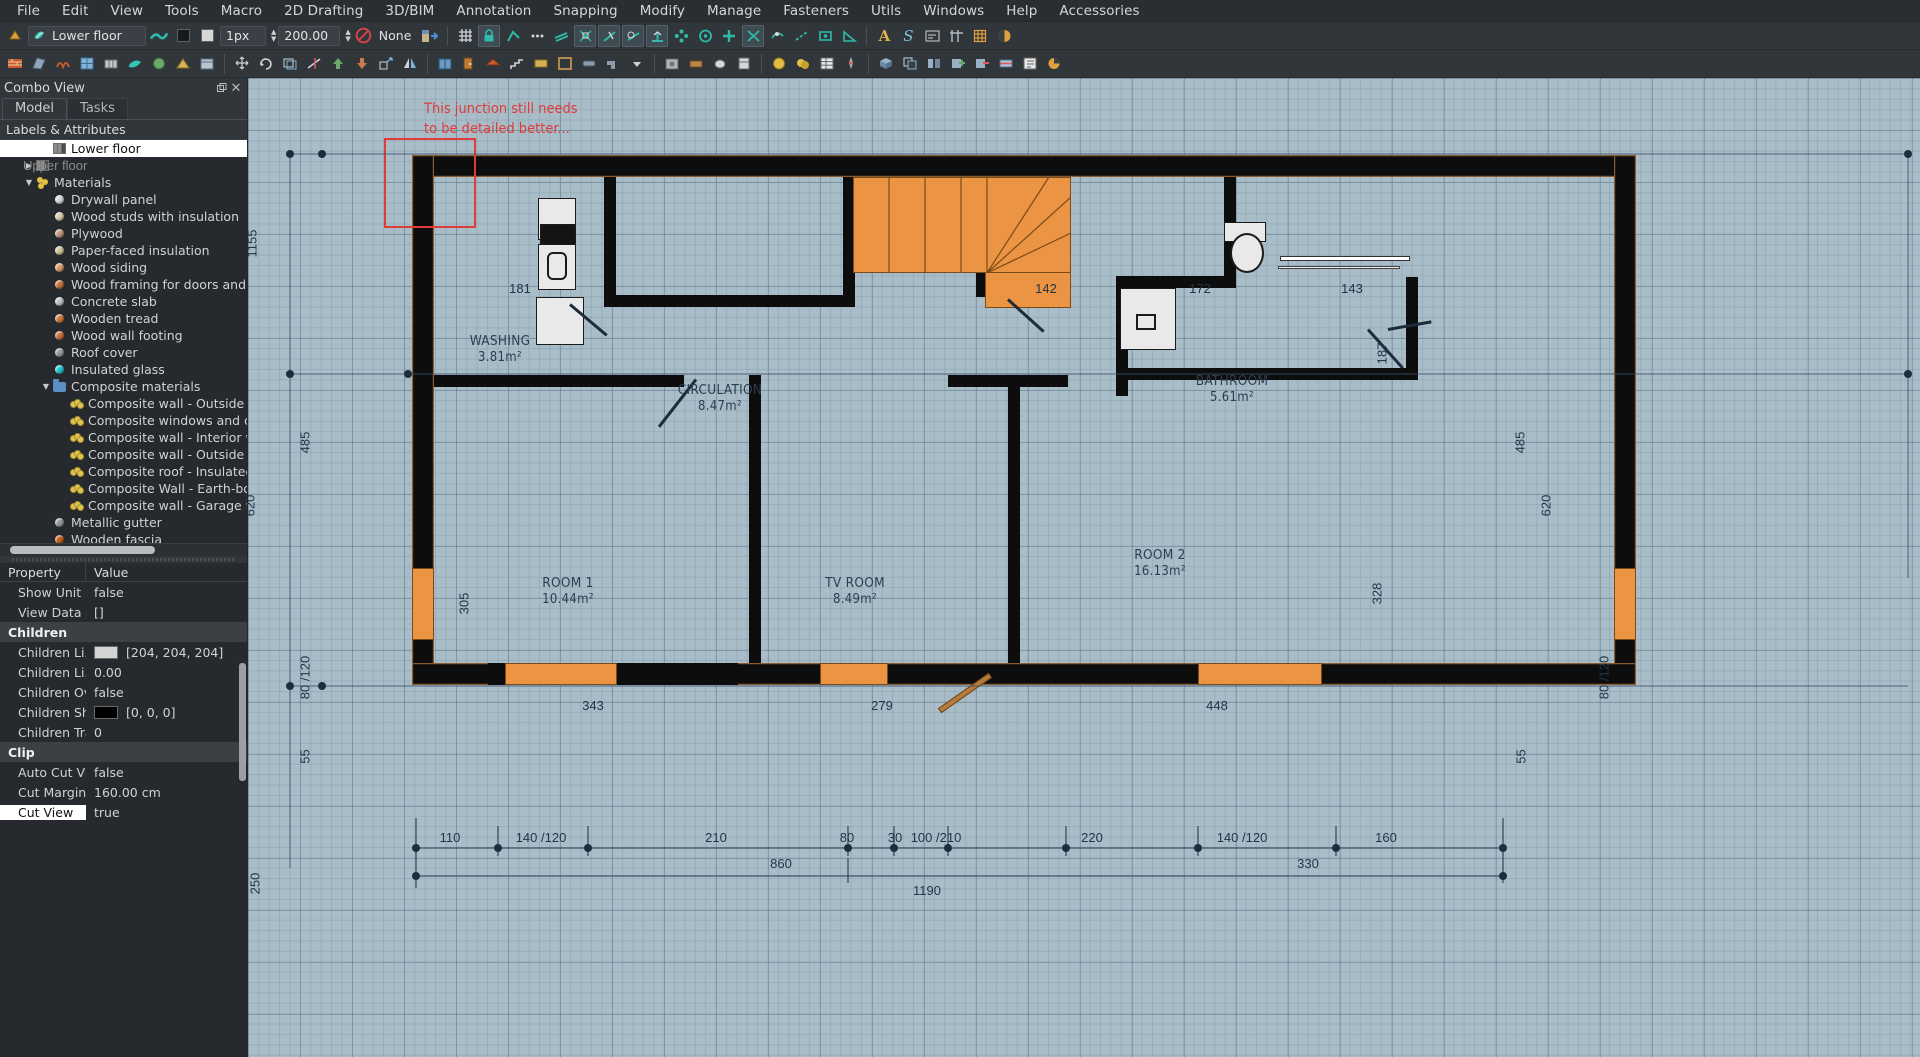  Describe the element at coordinates (1099, 11) in the screenshot. I see `menu-accessories: Accessories` at that location.